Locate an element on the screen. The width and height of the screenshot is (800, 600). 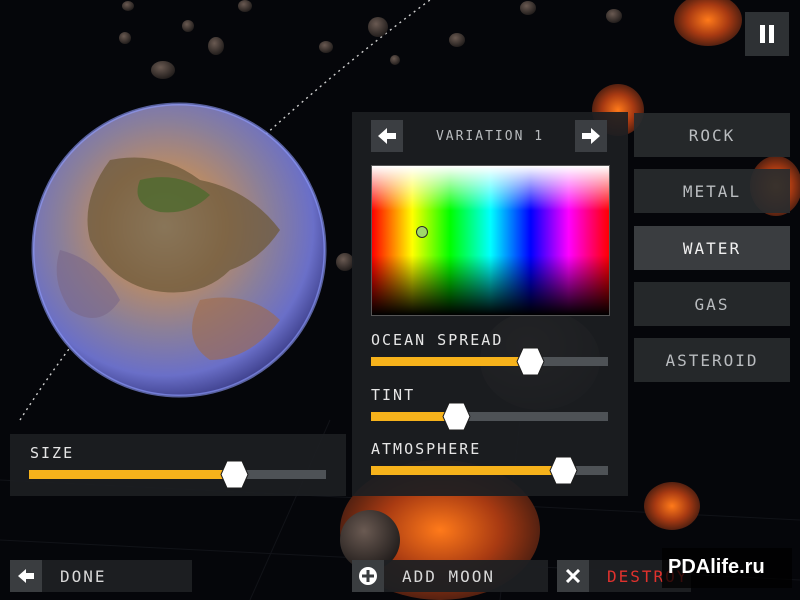
variation-prev-button is located at coordinates (387, 136).